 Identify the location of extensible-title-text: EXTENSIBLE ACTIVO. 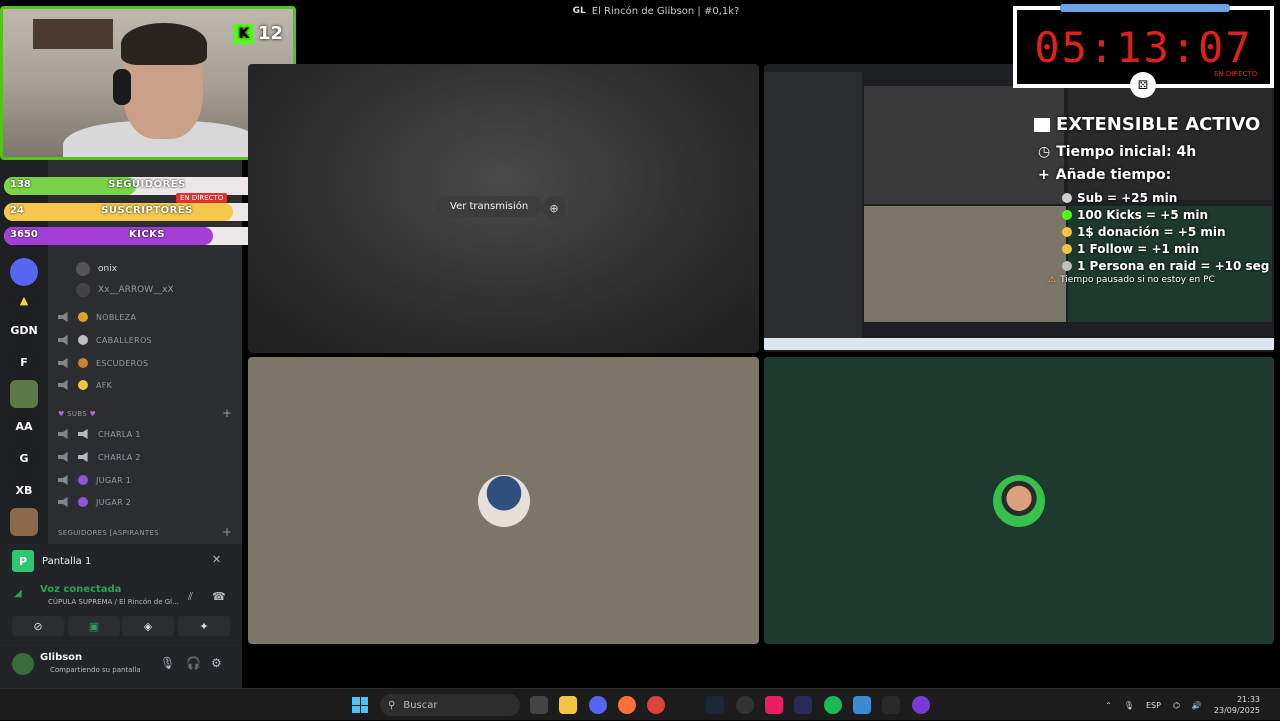
(1158, 124).